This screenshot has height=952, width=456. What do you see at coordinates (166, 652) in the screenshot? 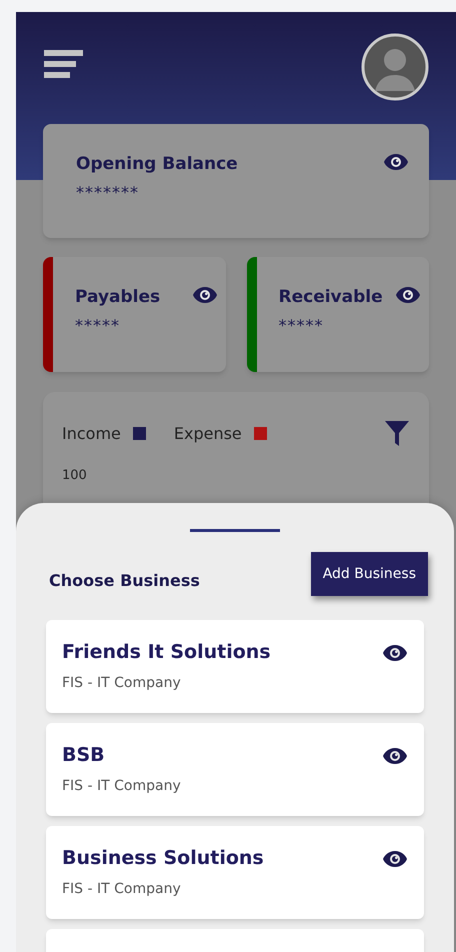
I see `business-name: Friends It Solutions` at bounding box center [166, 652].